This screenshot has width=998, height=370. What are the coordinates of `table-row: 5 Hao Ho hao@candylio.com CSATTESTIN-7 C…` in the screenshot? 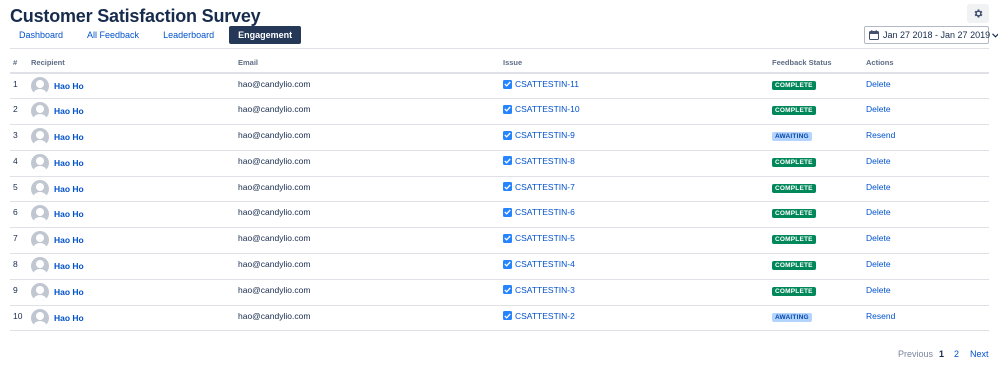 It's located at (499, 189).